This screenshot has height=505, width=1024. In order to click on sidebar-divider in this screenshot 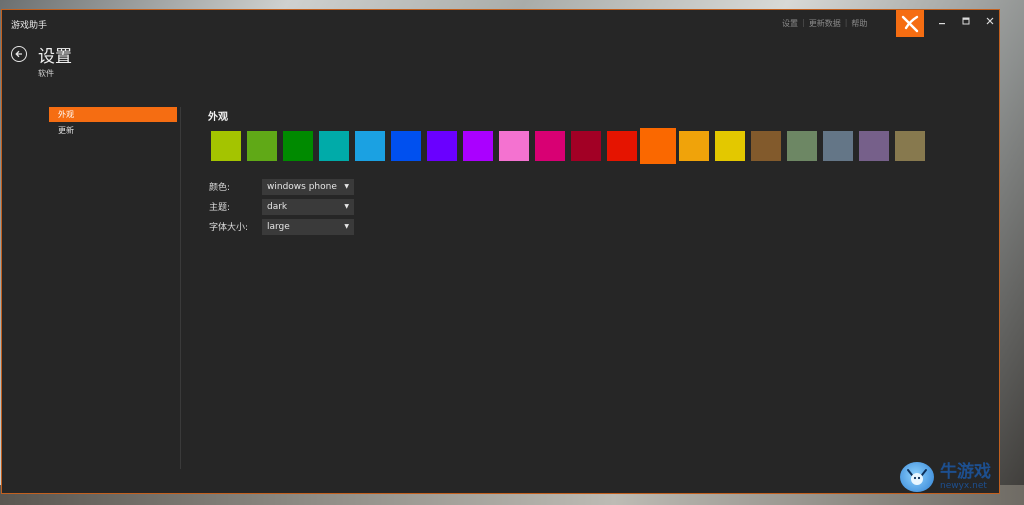, I will do `click(180, 288)`.